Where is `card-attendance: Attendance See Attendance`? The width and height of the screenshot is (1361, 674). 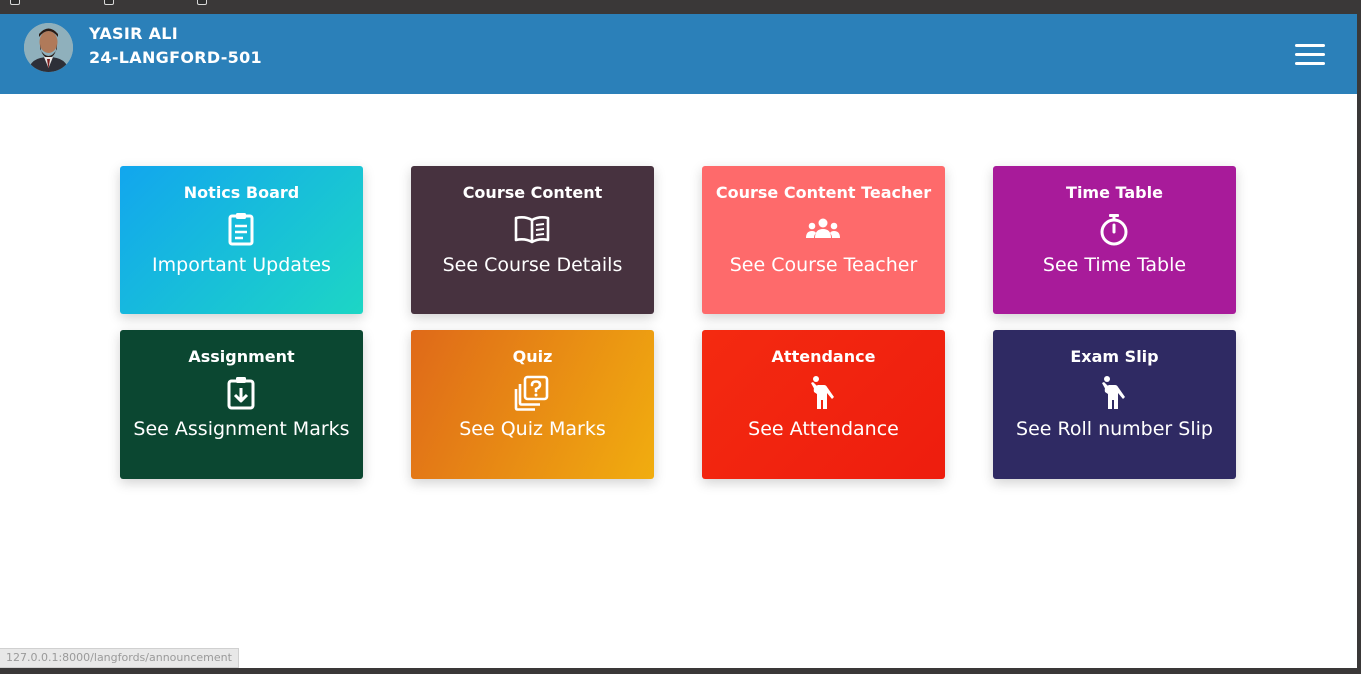 card-attendance: Attendance See Attendance is located at coordinates (823, 404).